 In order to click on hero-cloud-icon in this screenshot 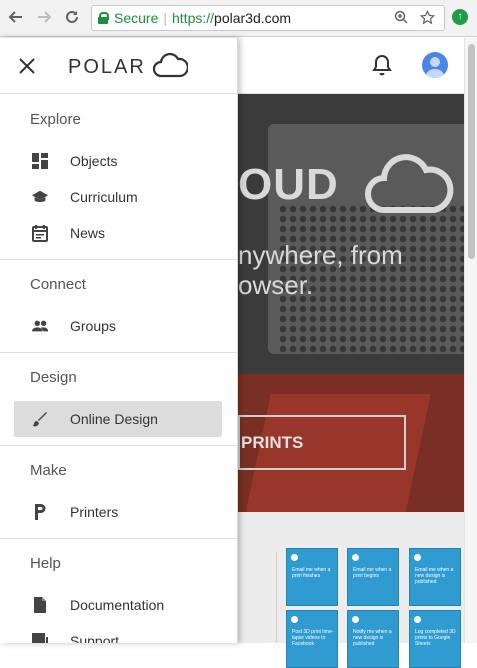, I will do `click(409, 185)`.